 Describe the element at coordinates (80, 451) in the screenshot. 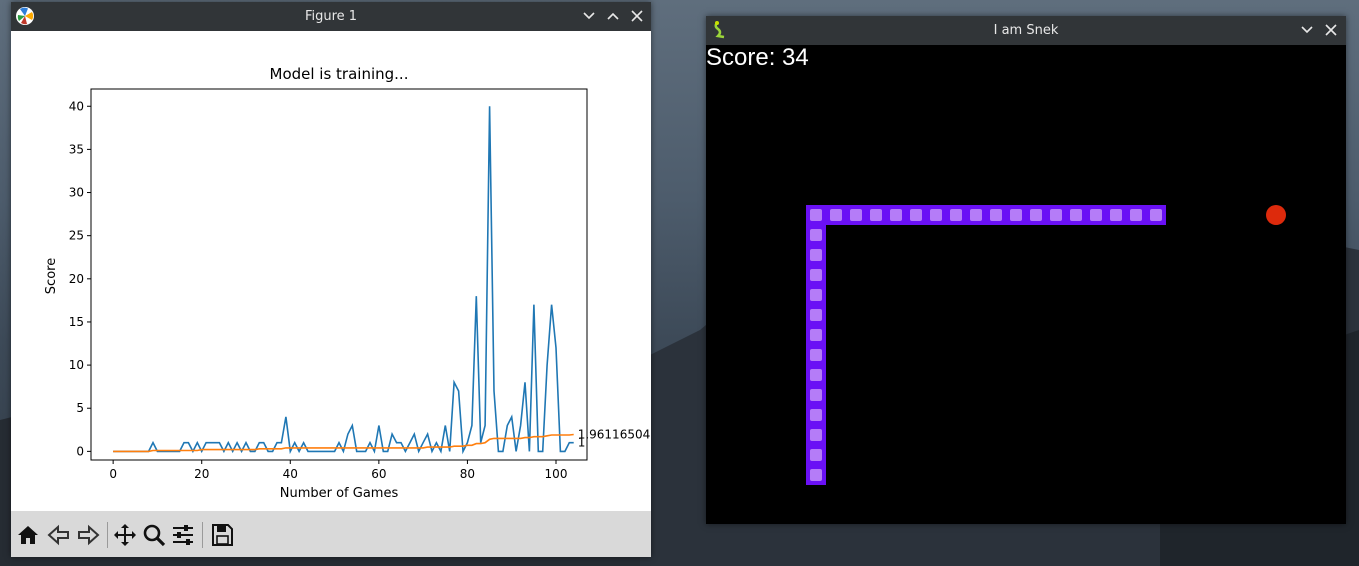

I see `y-tick-label: 0` at that location.